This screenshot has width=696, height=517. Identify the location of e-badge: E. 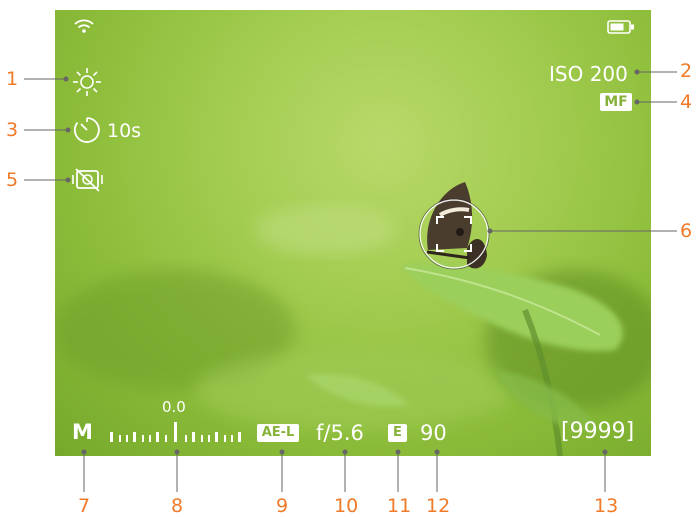
(397, 433).